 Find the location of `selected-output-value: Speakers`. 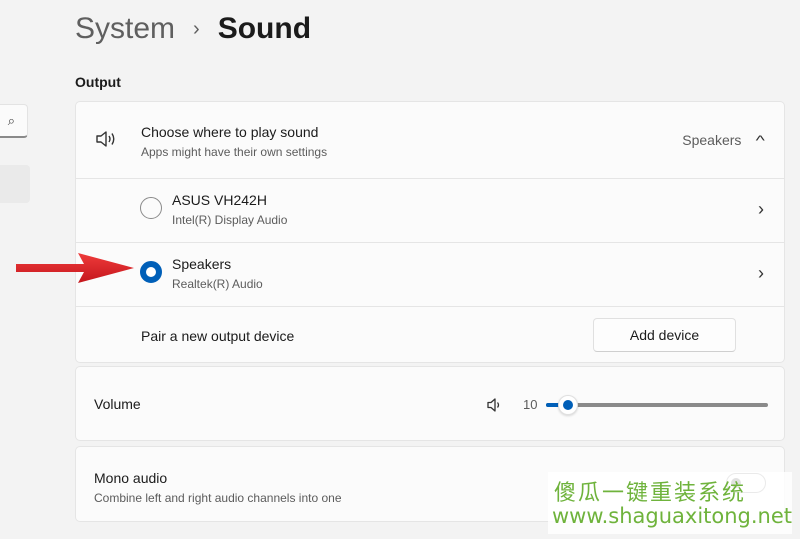

selected-output-value: Speakers is located at coordinates (712, 140).